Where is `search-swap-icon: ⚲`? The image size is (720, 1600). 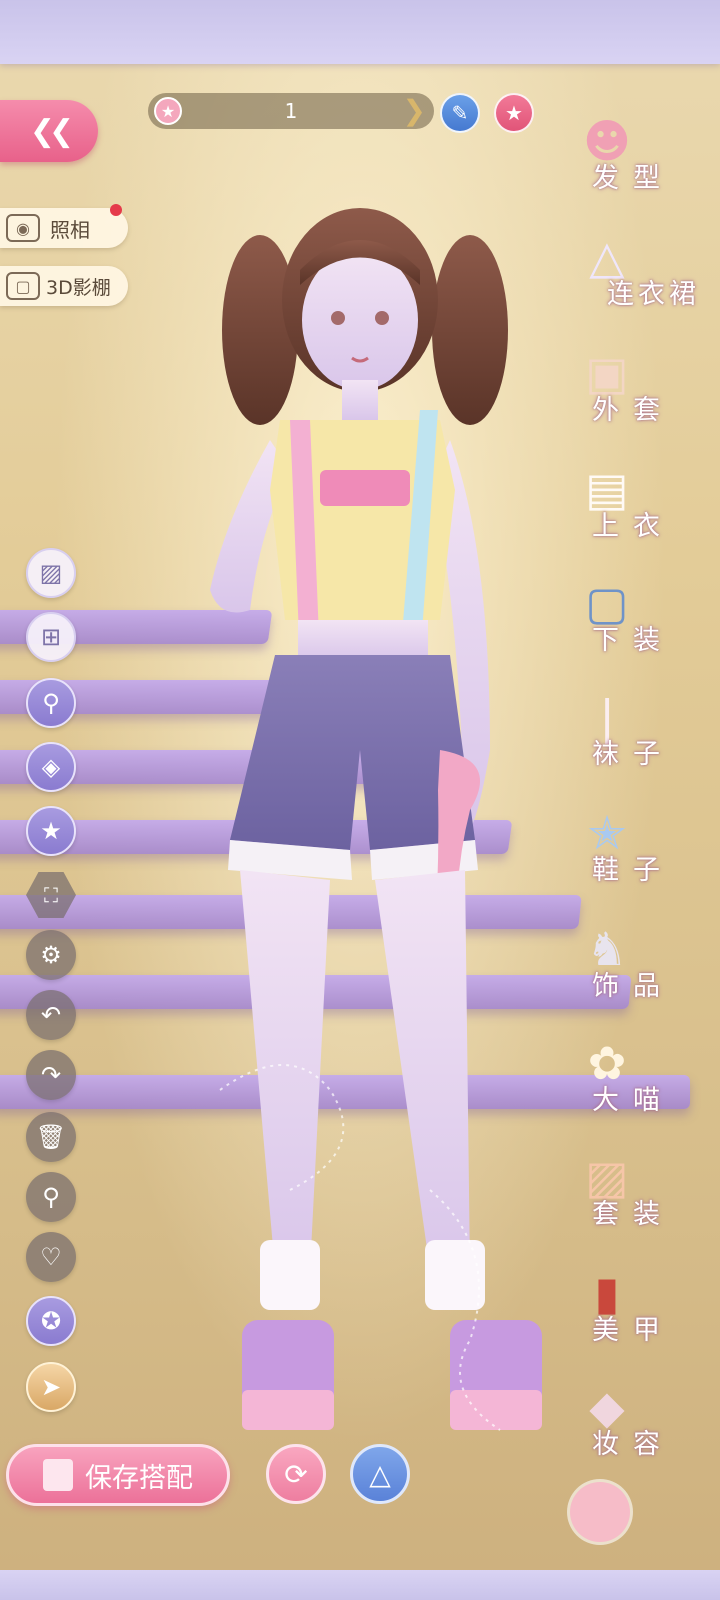
search-swap-icon: ⚲ is located at coordinates (51, 703).